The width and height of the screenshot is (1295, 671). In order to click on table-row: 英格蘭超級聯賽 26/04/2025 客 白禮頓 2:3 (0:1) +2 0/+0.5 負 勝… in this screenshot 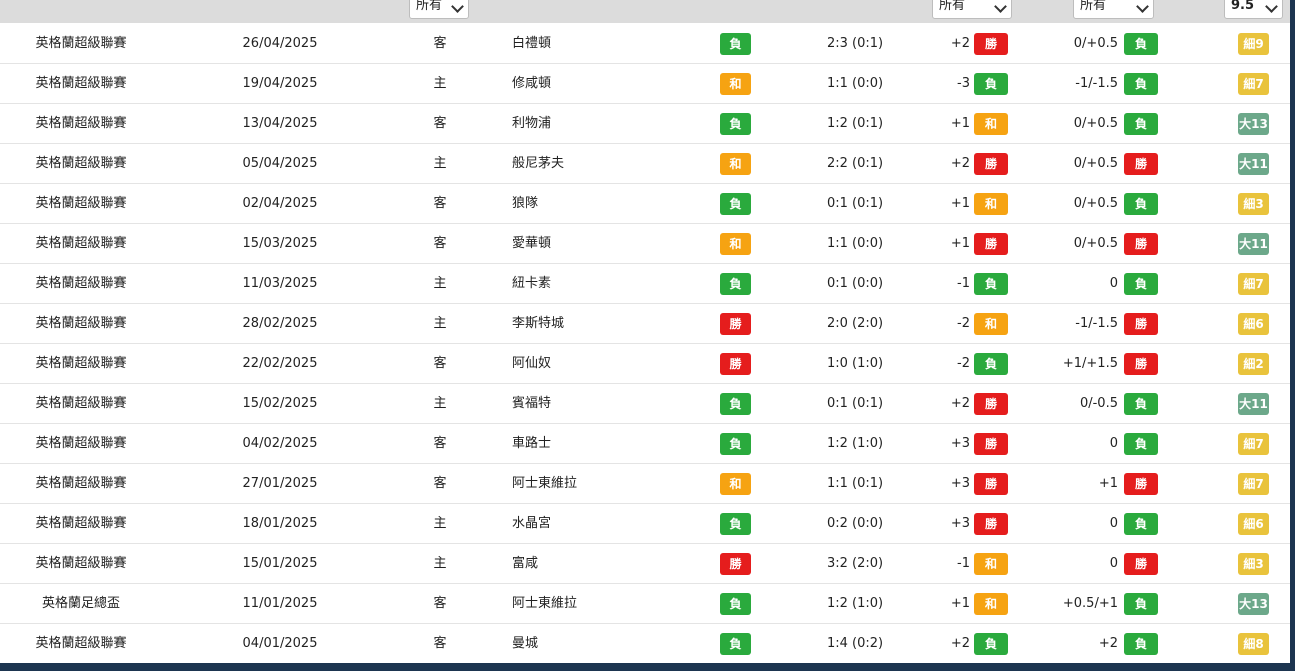, I will do `click(645, 44)`.